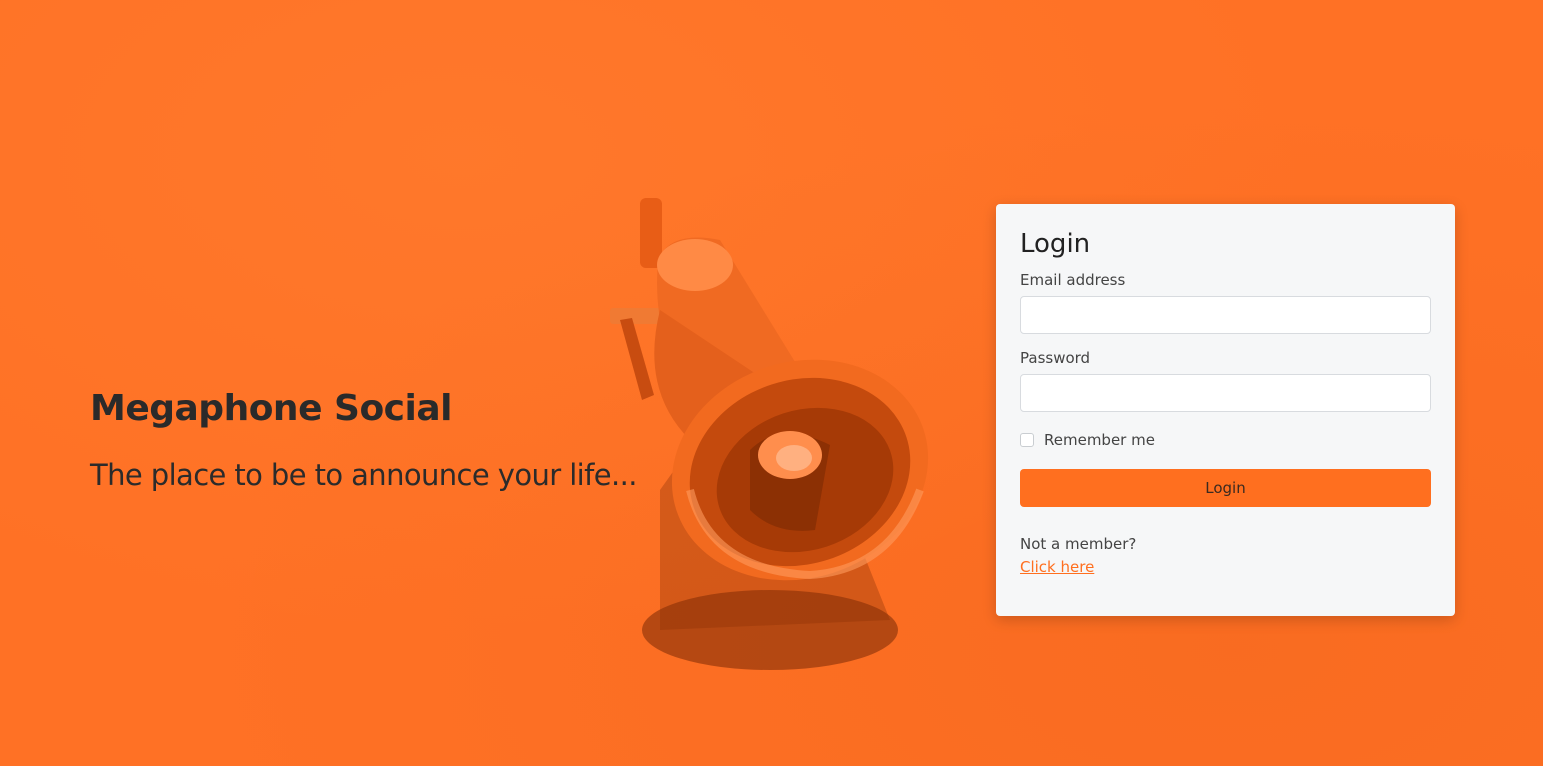  I want to click on email-label: Email address, so click(1073, 280).